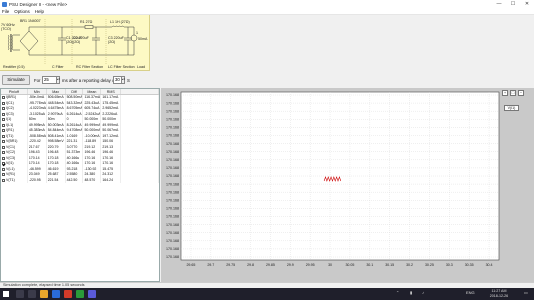 The width and height of the screenshot is (534, 300). What do you see at coordinates (80, 294) in the screenshot?
I see `app-green-icon` at bounding box center [80, 294].